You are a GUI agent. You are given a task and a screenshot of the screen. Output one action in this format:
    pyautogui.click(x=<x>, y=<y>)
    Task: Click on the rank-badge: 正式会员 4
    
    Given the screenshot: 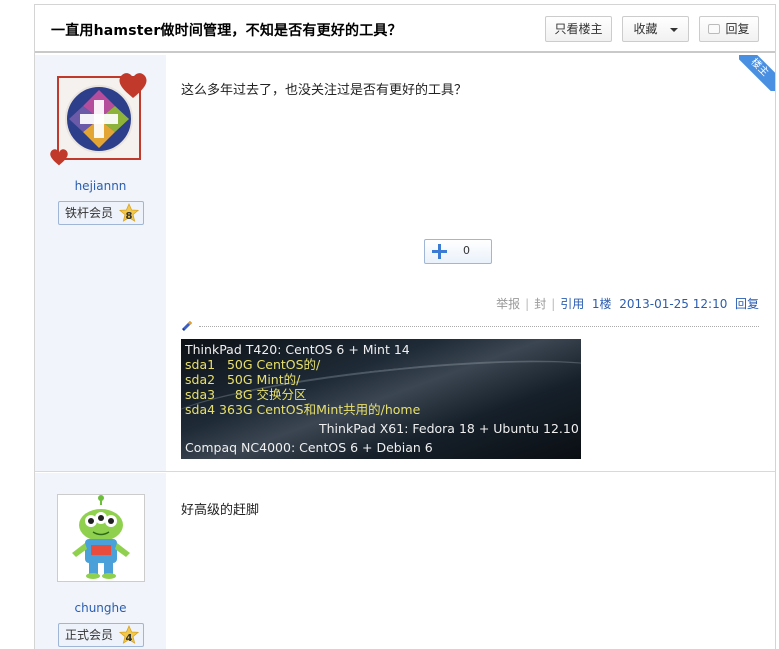 What is the action you would take?
    pyautogui.click(x=101, y=635)
    